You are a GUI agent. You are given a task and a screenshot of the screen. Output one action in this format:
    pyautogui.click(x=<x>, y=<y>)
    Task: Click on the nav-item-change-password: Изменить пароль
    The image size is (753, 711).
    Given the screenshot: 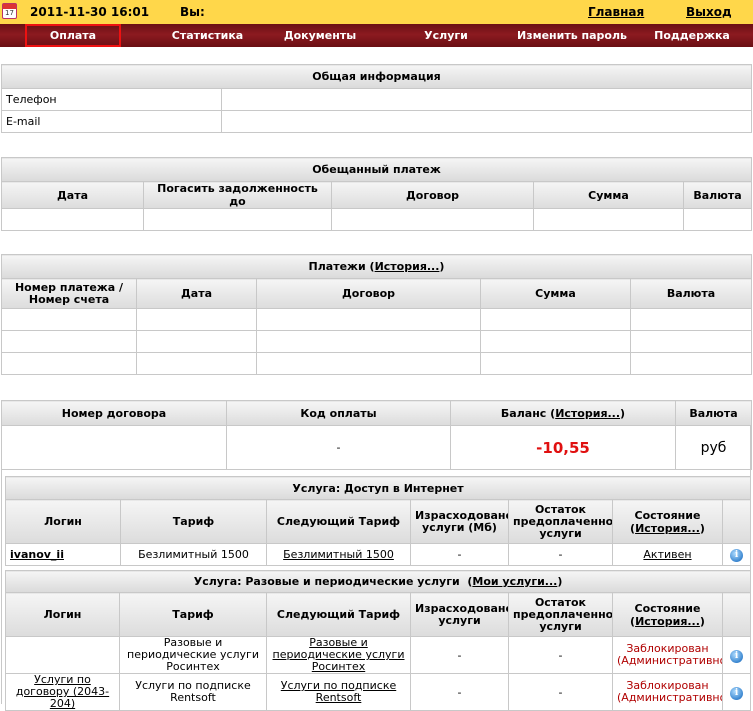 What is the action you would take?
    pyautogui.click(x=572, y=35)
    